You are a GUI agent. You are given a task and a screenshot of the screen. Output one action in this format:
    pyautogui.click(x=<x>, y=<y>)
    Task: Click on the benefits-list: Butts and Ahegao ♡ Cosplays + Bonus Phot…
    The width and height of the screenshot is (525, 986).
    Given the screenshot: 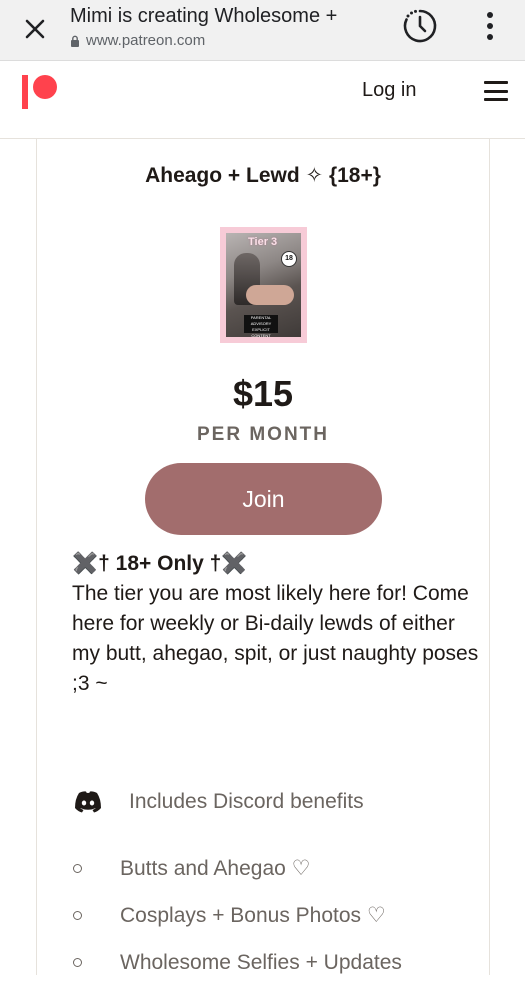 What is the action you would take?
    pyautogui.click(x=281, y=915)
    